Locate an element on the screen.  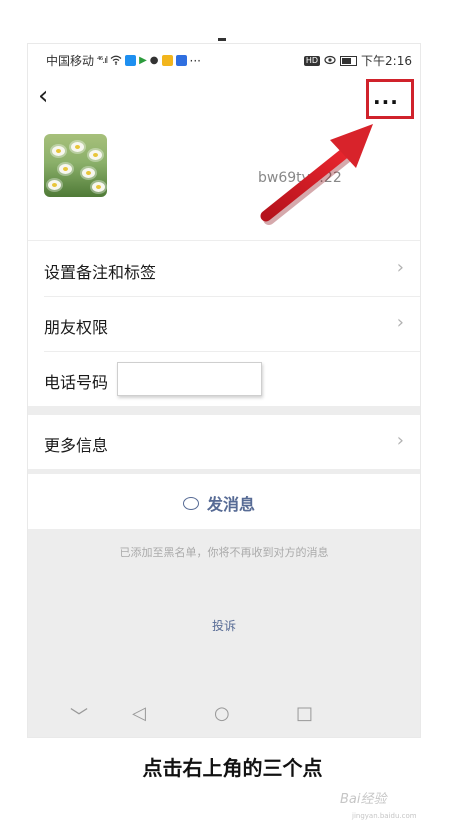
more-info-label: 更多信息 is located at coordinates (76, 445).